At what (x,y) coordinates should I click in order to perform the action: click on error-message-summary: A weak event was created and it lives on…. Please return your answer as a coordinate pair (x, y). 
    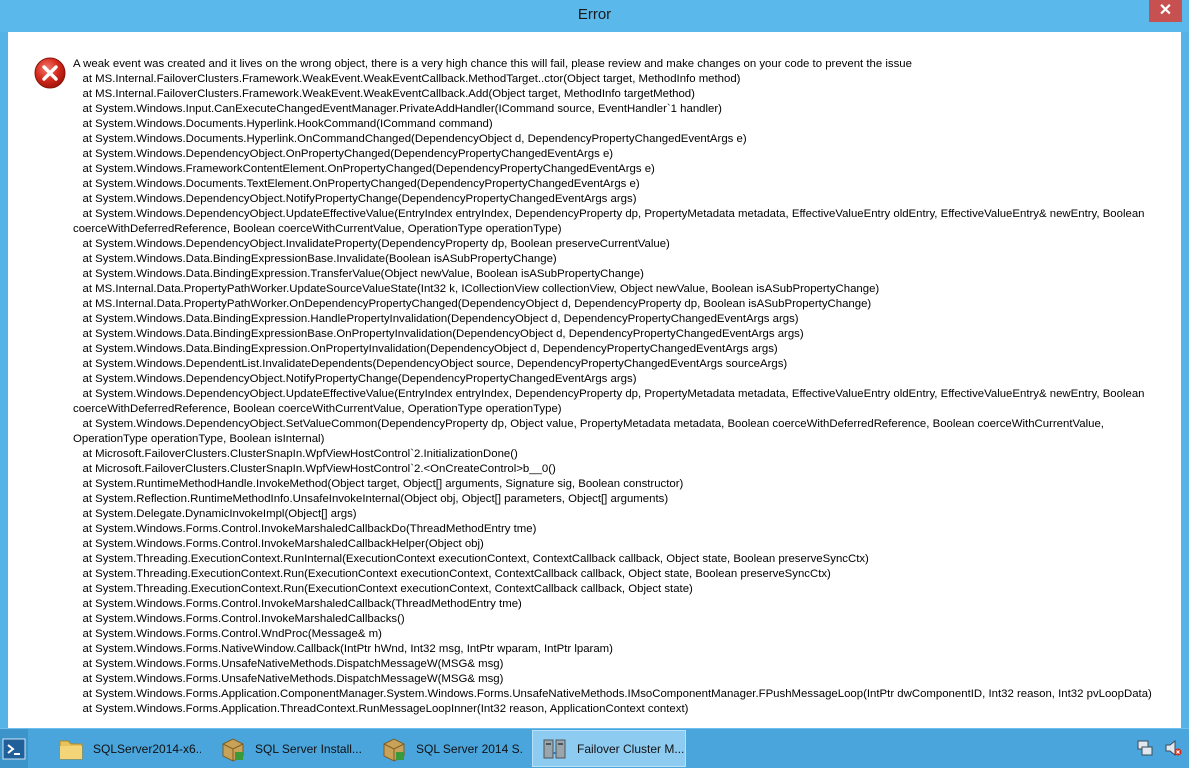
    Looking at the image, I should click on (492, 64).